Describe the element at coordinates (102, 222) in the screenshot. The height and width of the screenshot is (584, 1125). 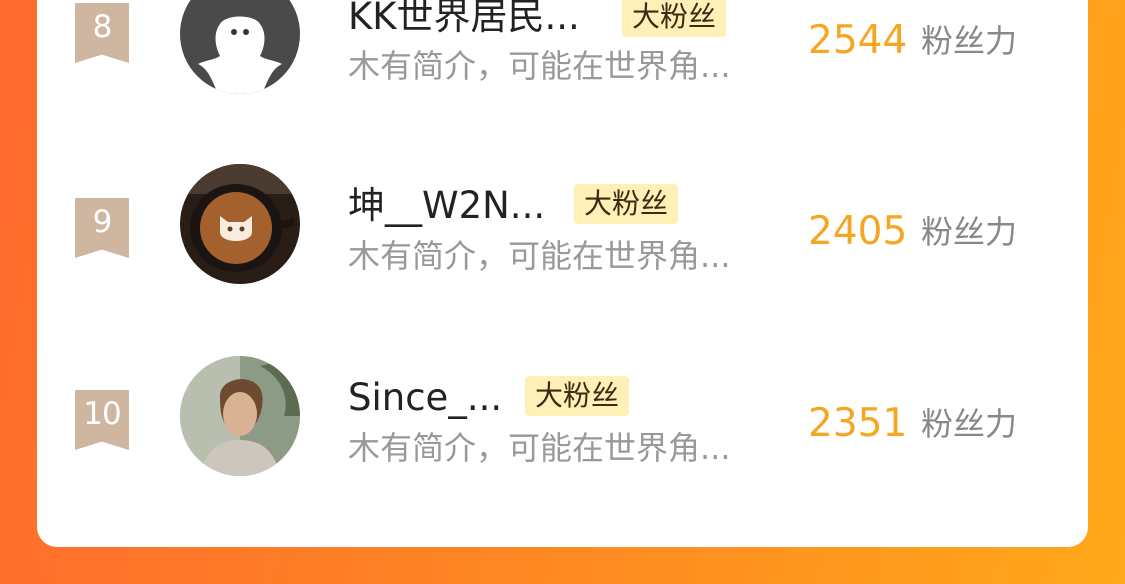
I see `rank-number: 9` at that location.